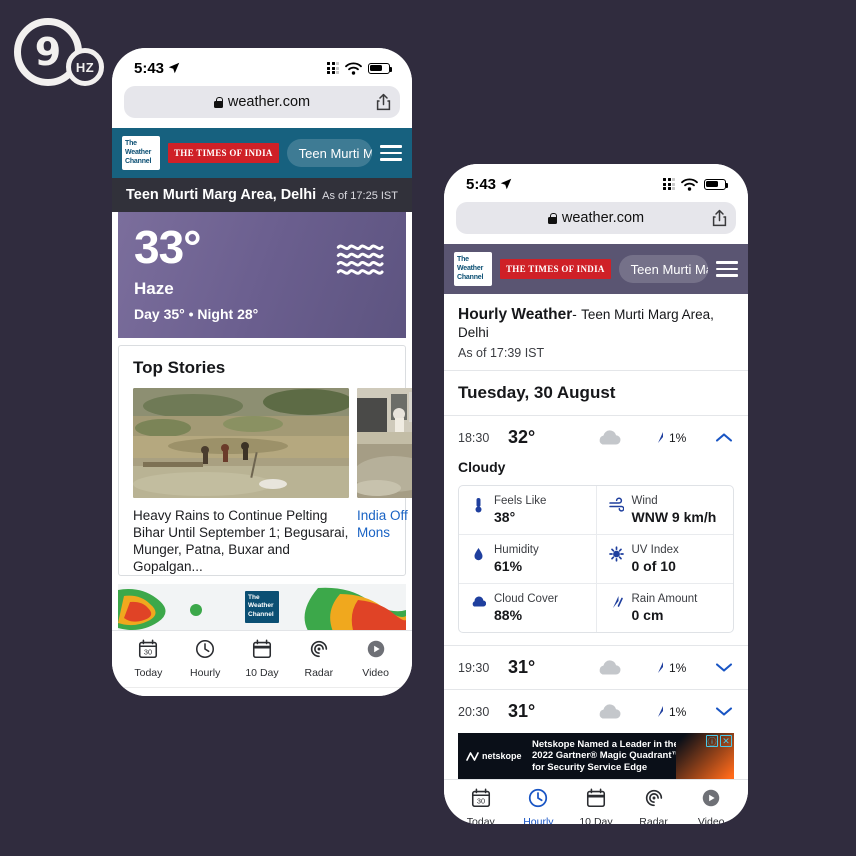  I want to click on detail-row: Humidity 61% UV Index 0 of 10, so click(596, 559).